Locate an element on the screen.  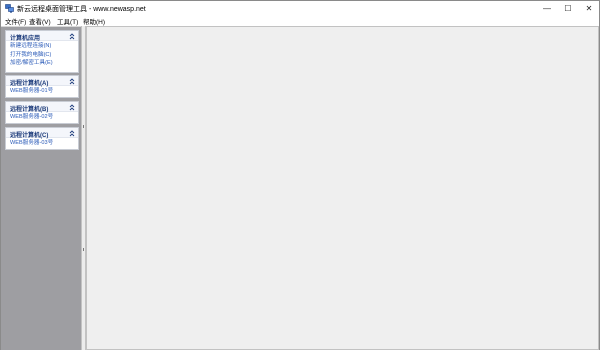
open-my-computer-link: 打开我的电脑(C) is located at coordinates (42, 55).